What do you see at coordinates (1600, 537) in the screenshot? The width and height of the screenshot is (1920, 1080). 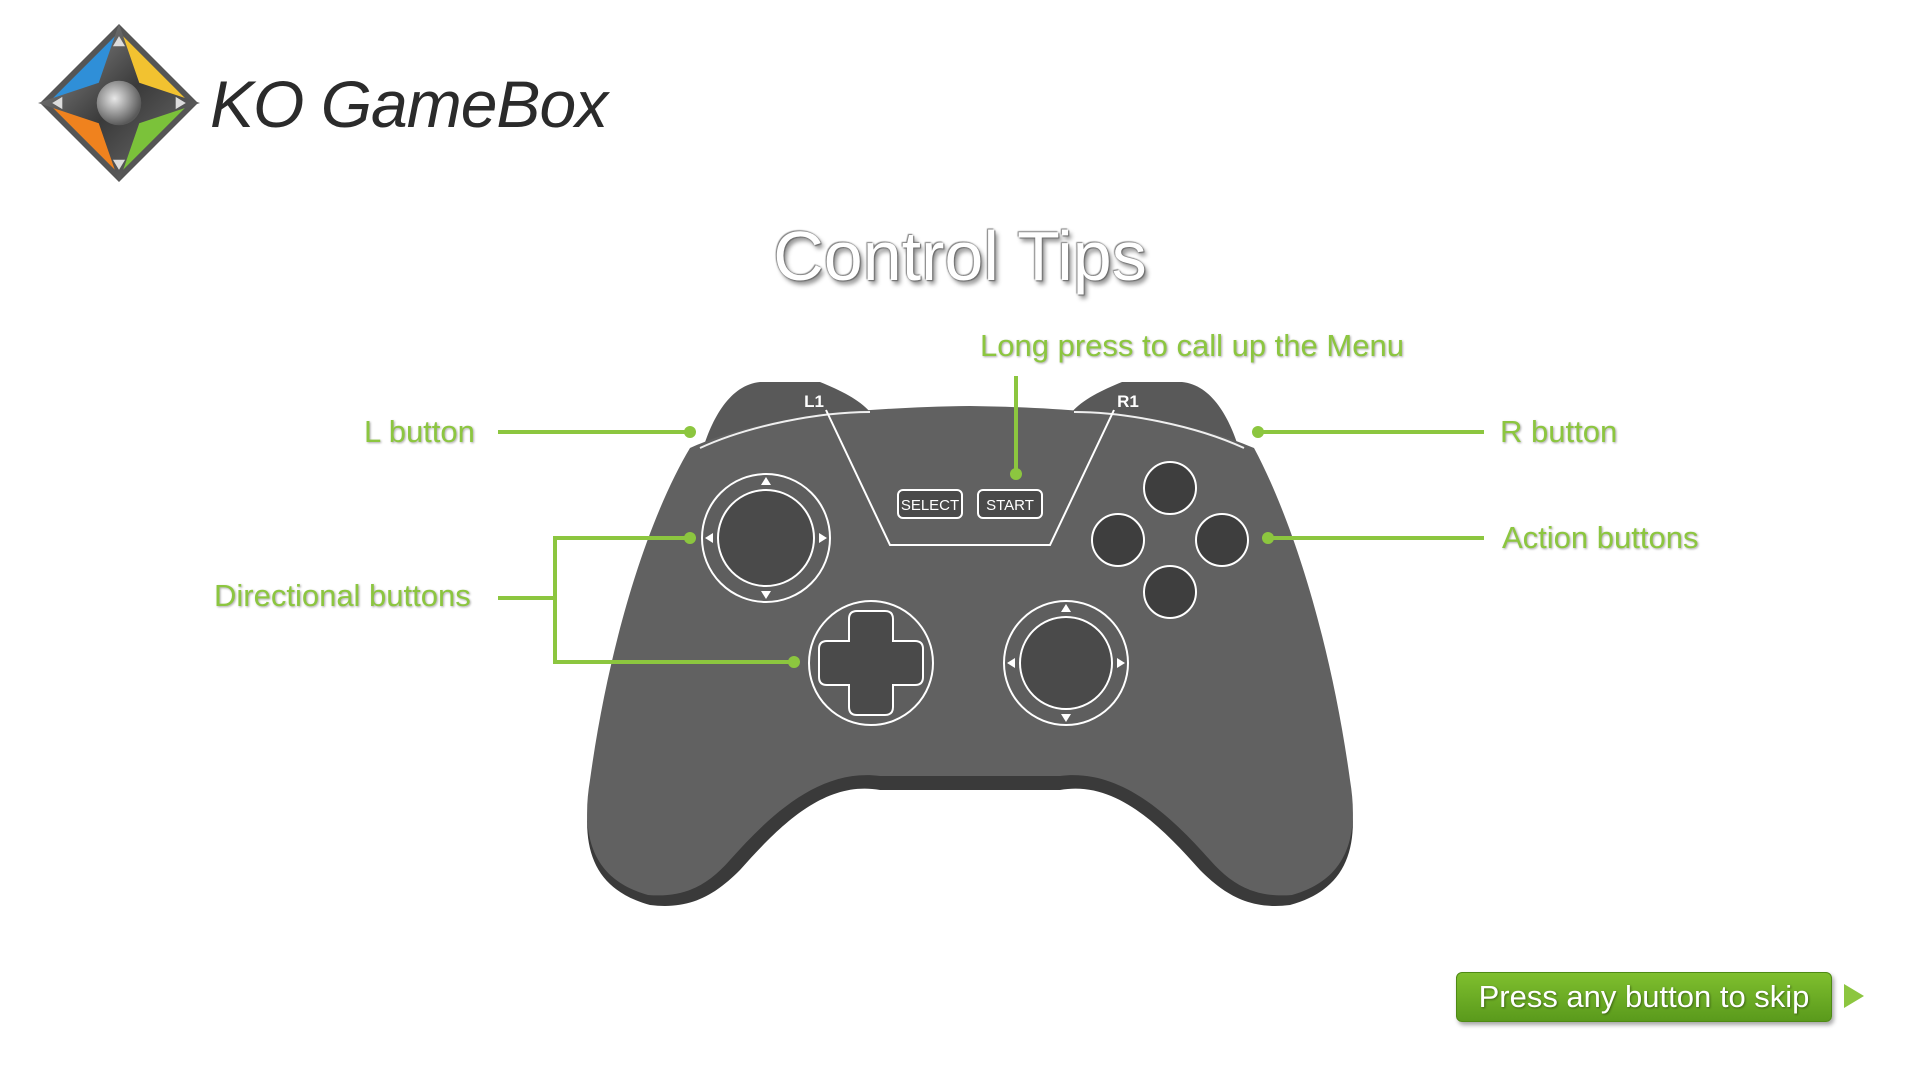 I see `action-callout-label: Action buttons` at bounding box center [1600, 537].